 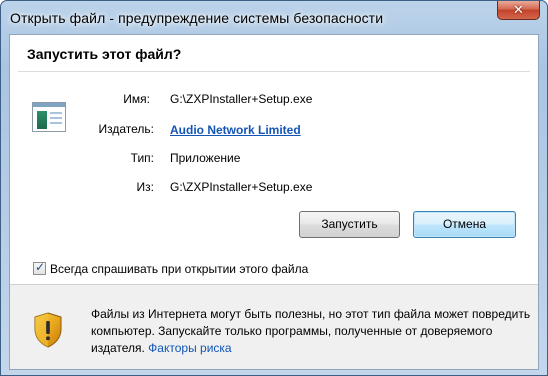 What do you see at coordinates (241, 187) in the screenshot?
I see `from-value: G:\ZXPInstaller+Setup.exe` at bounding box center [241, 187].